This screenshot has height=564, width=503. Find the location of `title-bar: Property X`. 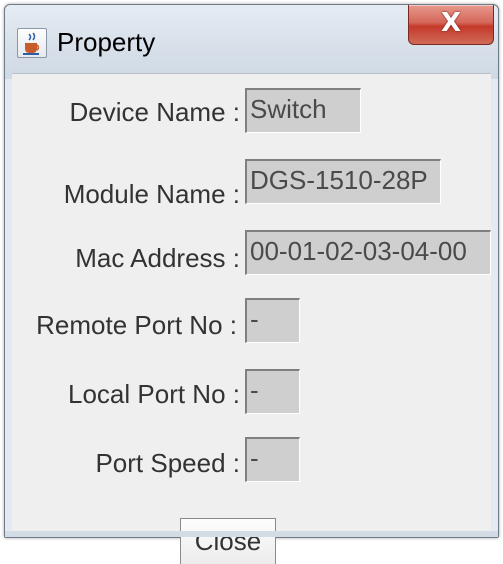

title-bar: Property X is located at coordinates (251, 42).